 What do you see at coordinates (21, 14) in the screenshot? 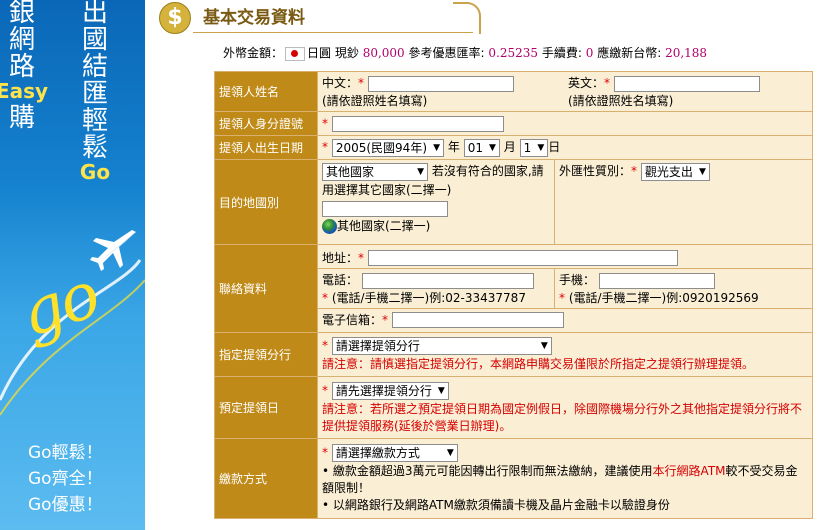
I see `banner-char: 銀` at bounding box center [21, 14].